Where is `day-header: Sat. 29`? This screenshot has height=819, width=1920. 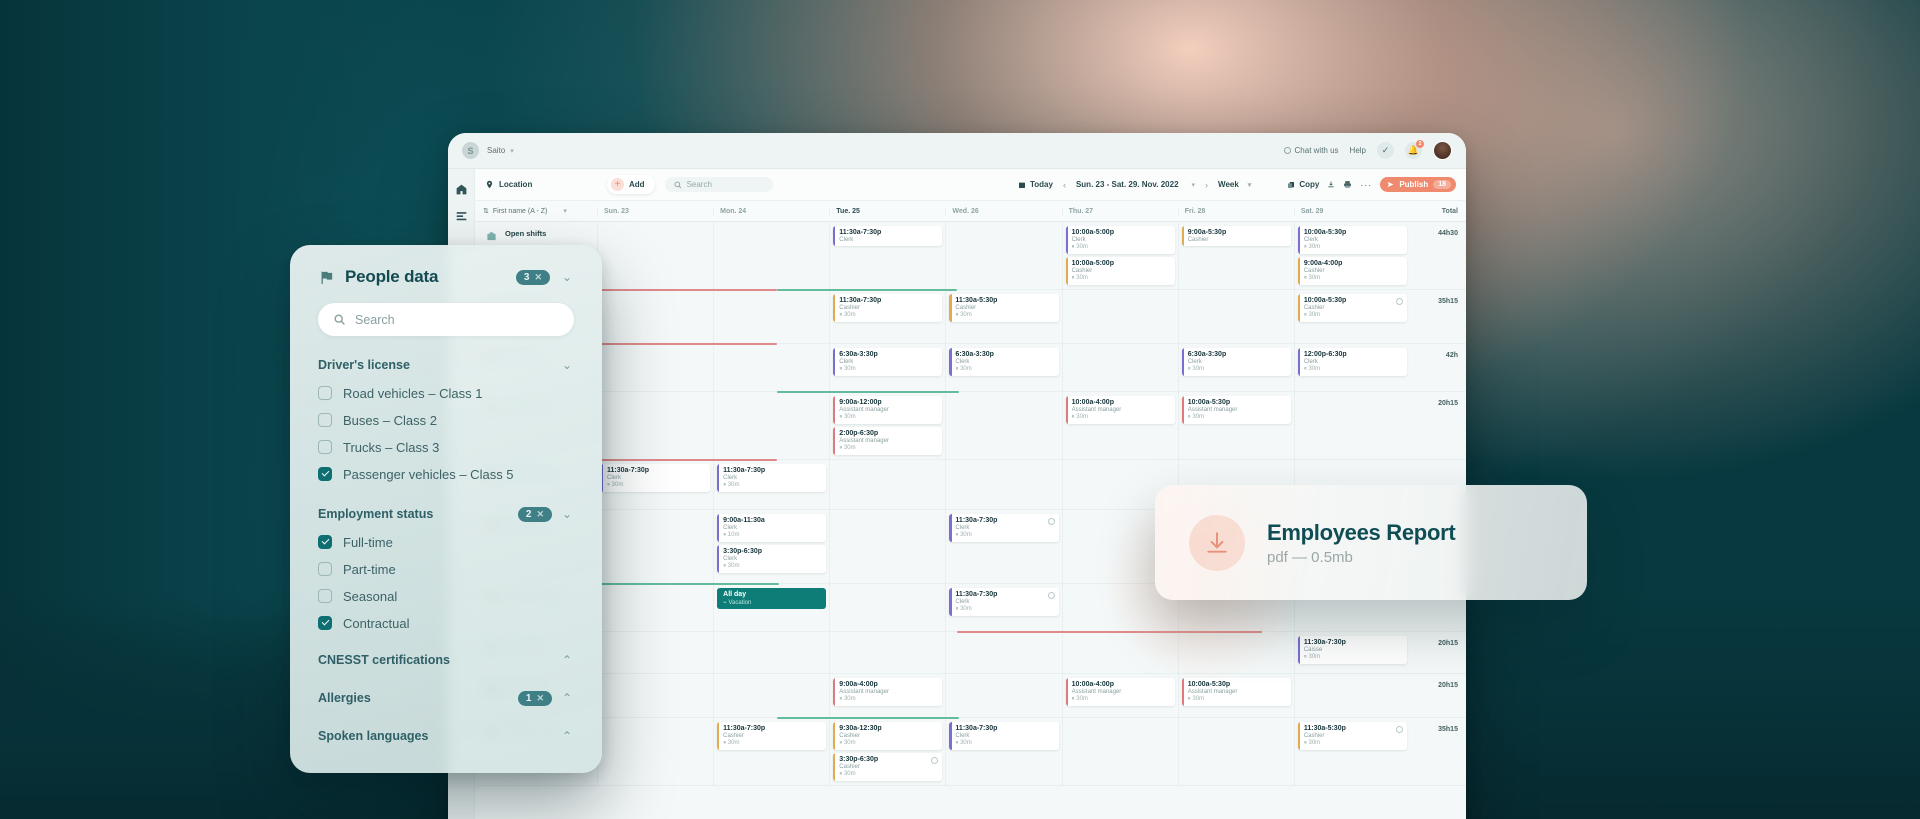 day-header: Sat. 29 is located at coordinates (1351, 211).